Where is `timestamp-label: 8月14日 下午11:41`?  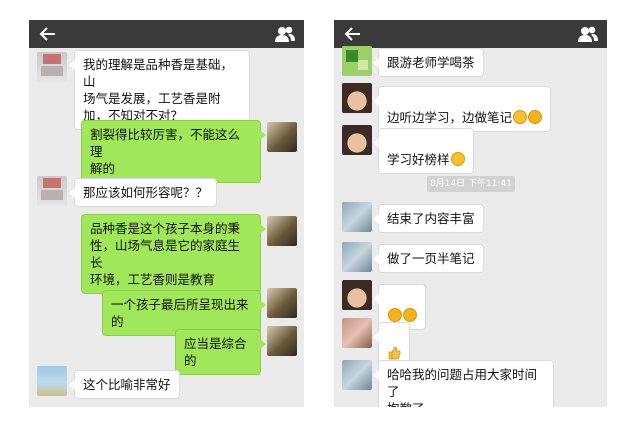 timestamp-label: 8月14日 下午11:41 is located at coordinates (471, 184).